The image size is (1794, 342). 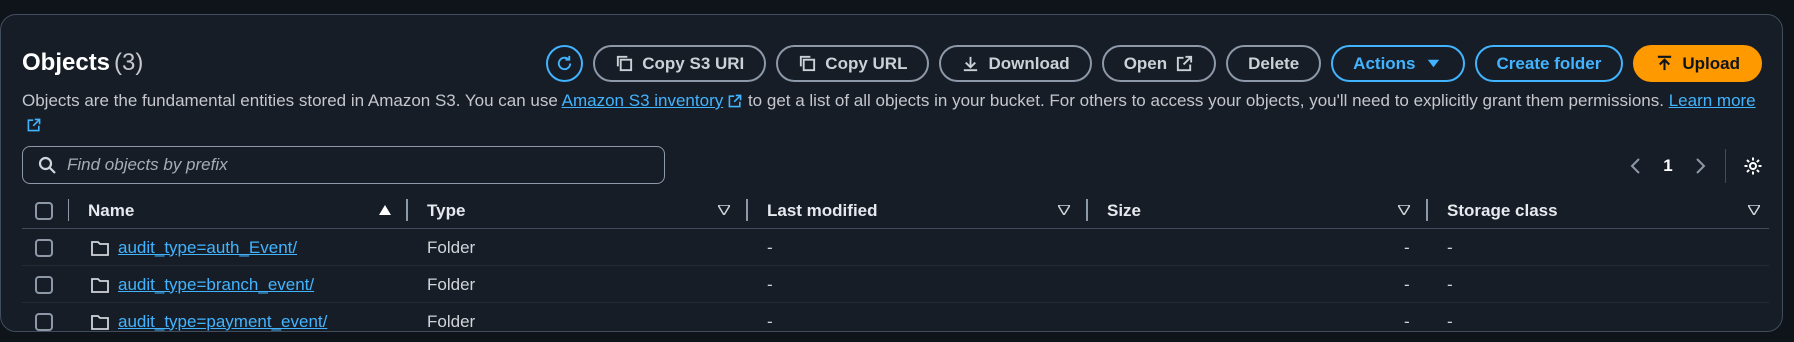 What do you see at coordinates (1725, 166) in the screenshot?
I see `pager-divider` at bounding box center [1725, 166].